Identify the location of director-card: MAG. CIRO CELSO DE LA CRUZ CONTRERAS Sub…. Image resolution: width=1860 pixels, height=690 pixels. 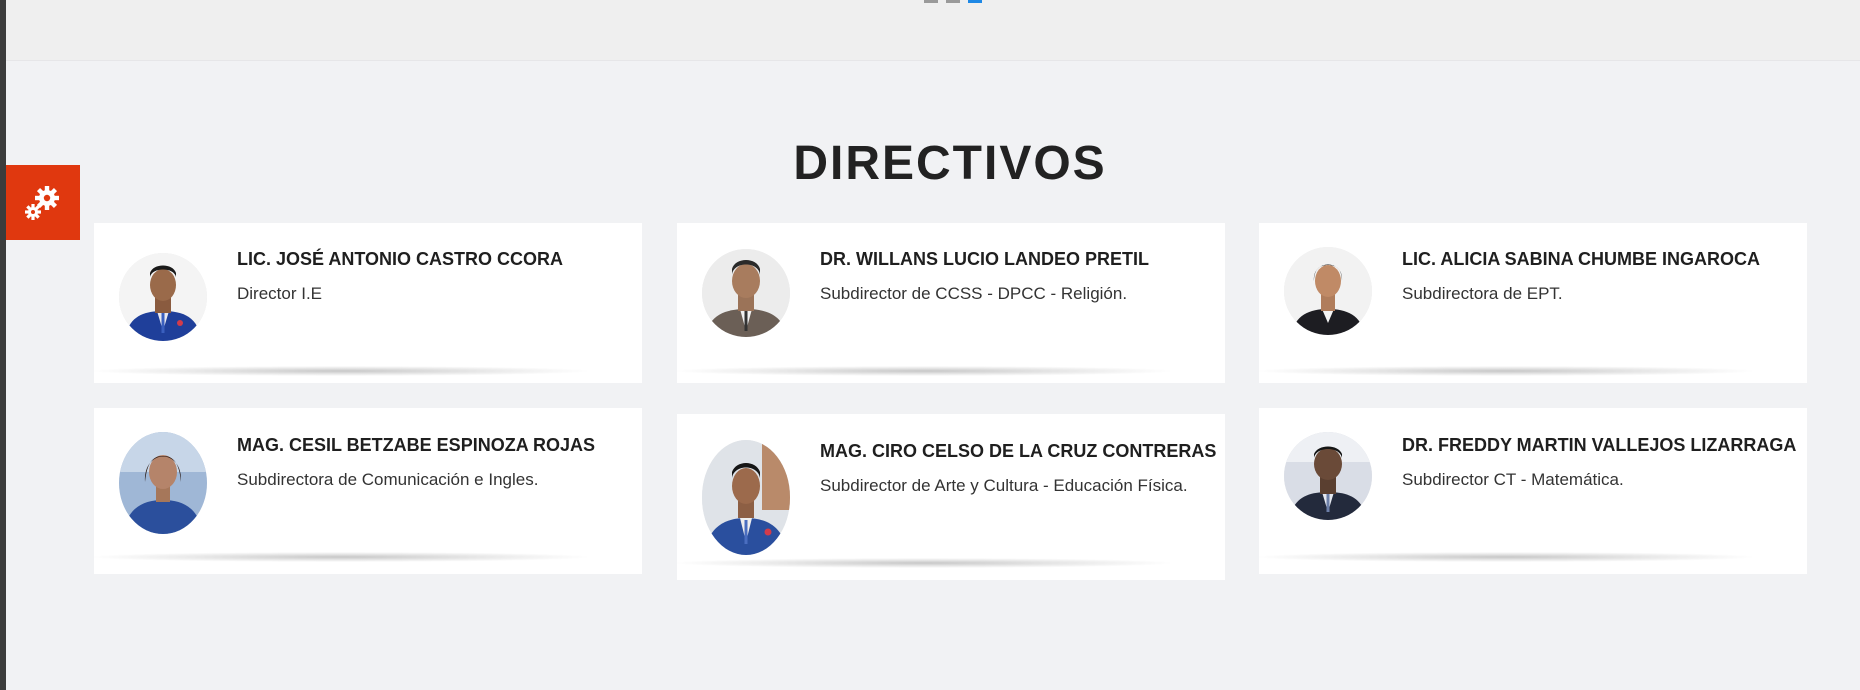
(951, 497).